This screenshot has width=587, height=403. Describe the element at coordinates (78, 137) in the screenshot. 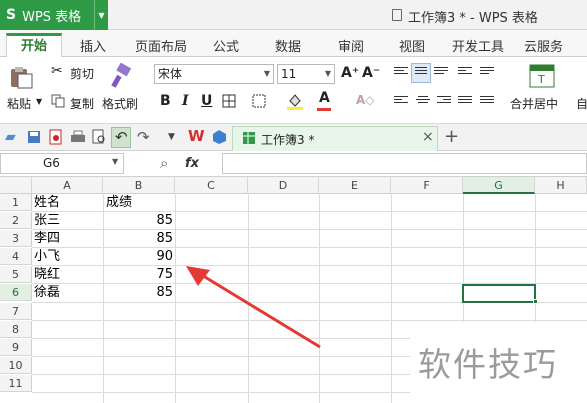

I see `print-icon` at that location.